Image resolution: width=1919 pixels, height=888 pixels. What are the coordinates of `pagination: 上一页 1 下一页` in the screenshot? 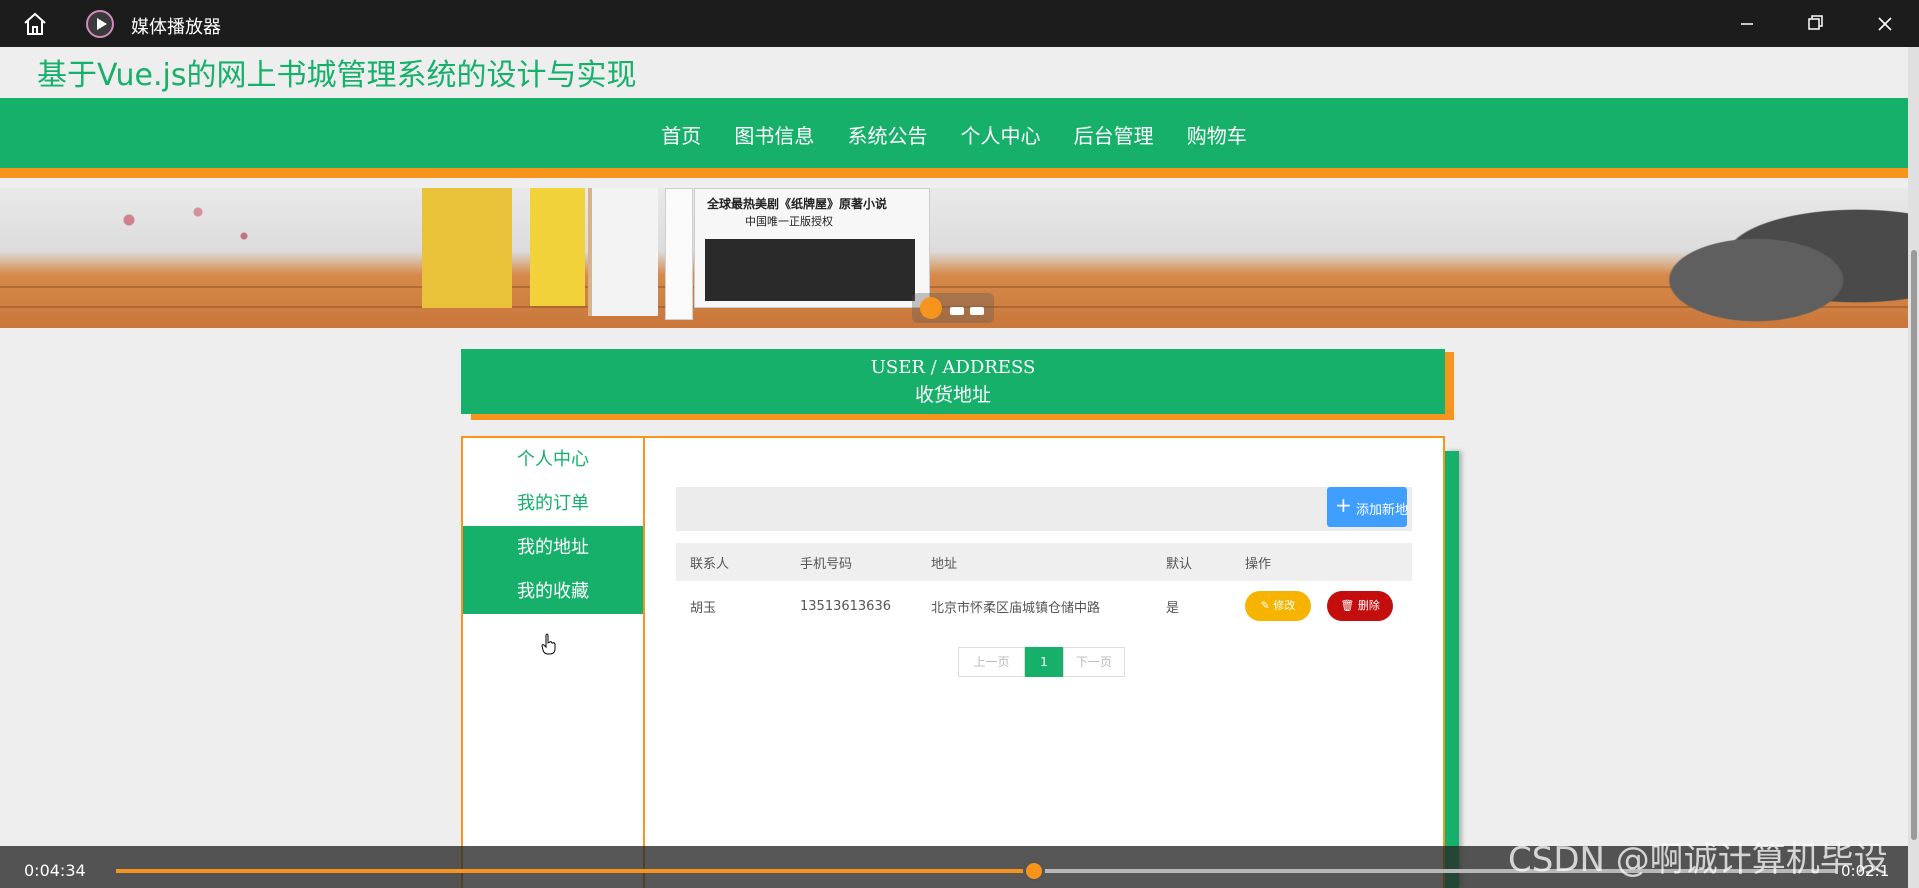 It's located at (1041, 662).